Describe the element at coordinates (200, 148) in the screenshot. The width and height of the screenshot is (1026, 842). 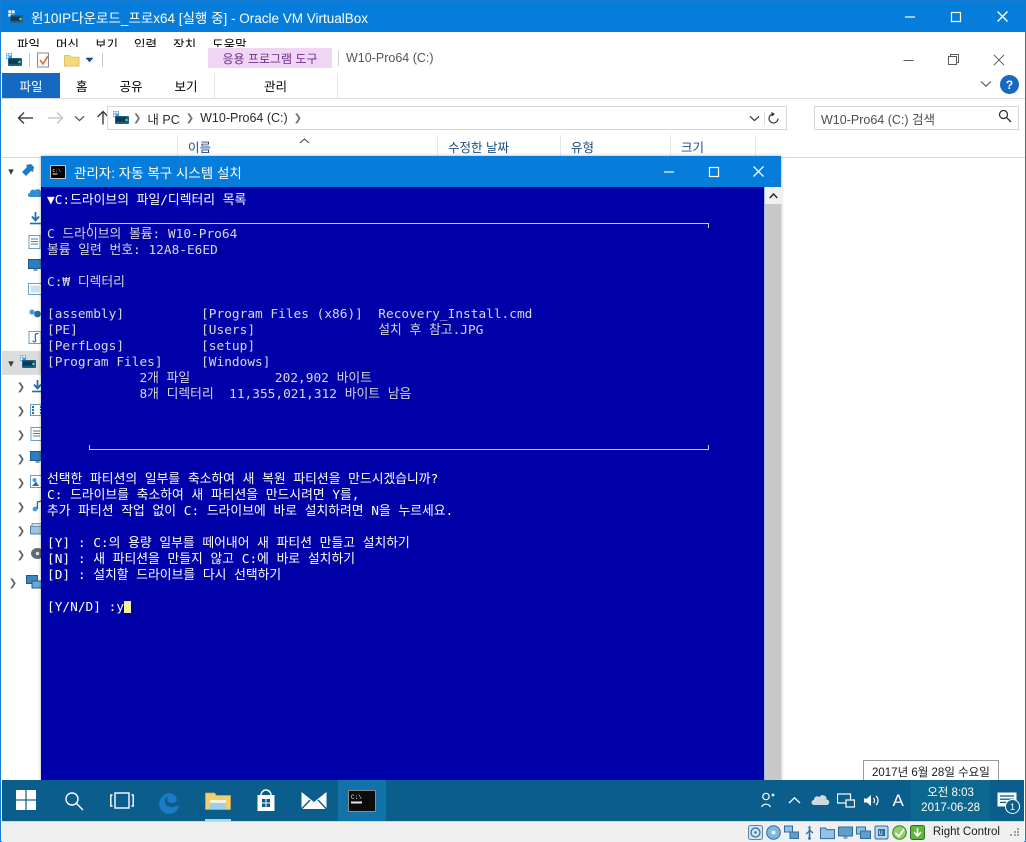
I see `column-label: 이름` at that location.